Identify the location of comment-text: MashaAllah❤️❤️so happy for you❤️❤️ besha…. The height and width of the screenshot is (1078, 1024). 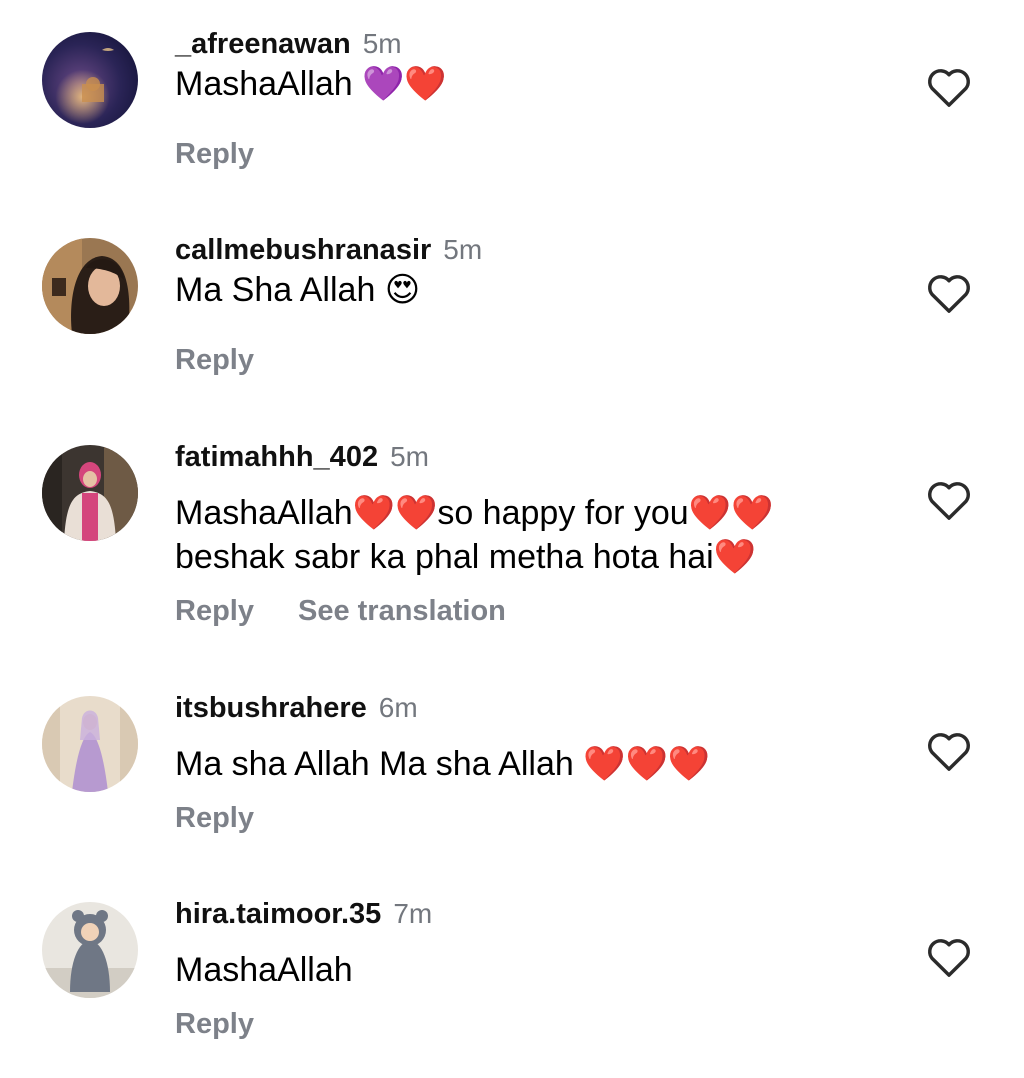
(535, 535).